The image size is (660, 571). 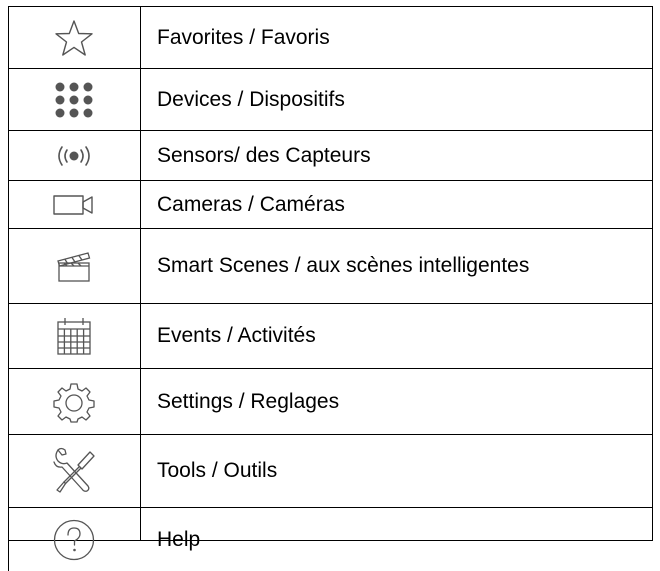 What do you see at coordinates (217, 470) in the screenshot?
I see `menu-item-label: Tools / Outils` at bounding box center [217, 470].